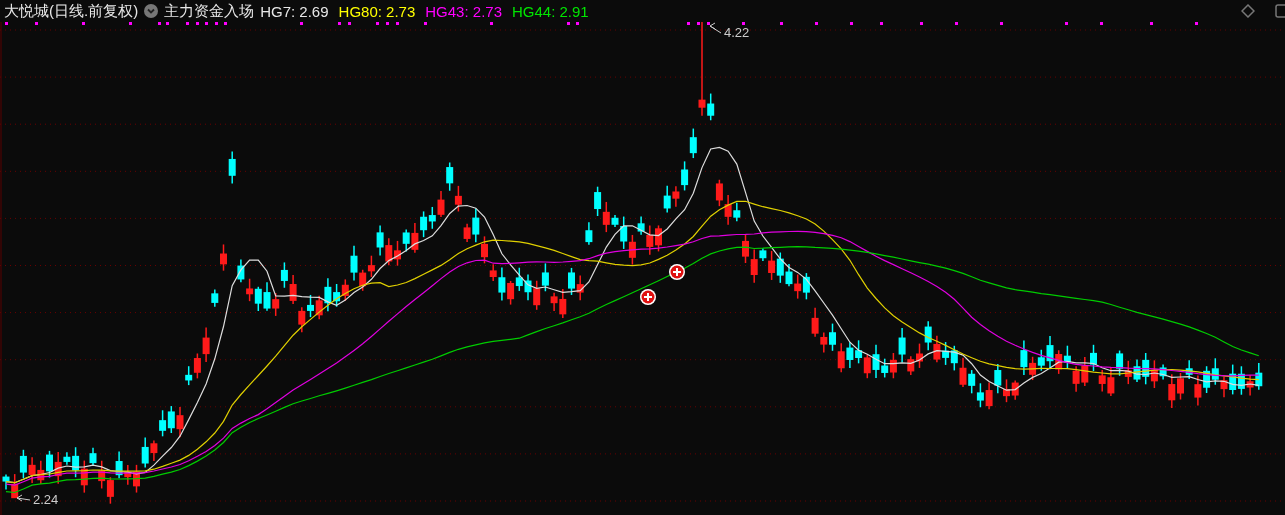 Image resolution: width=1285 pixels, height=515 pixels. What do you see at coordinates (71, 11) in the screenshot?
I see `chart-title: 大悦城(日线.前复权)` at bounding box center [71, 11].